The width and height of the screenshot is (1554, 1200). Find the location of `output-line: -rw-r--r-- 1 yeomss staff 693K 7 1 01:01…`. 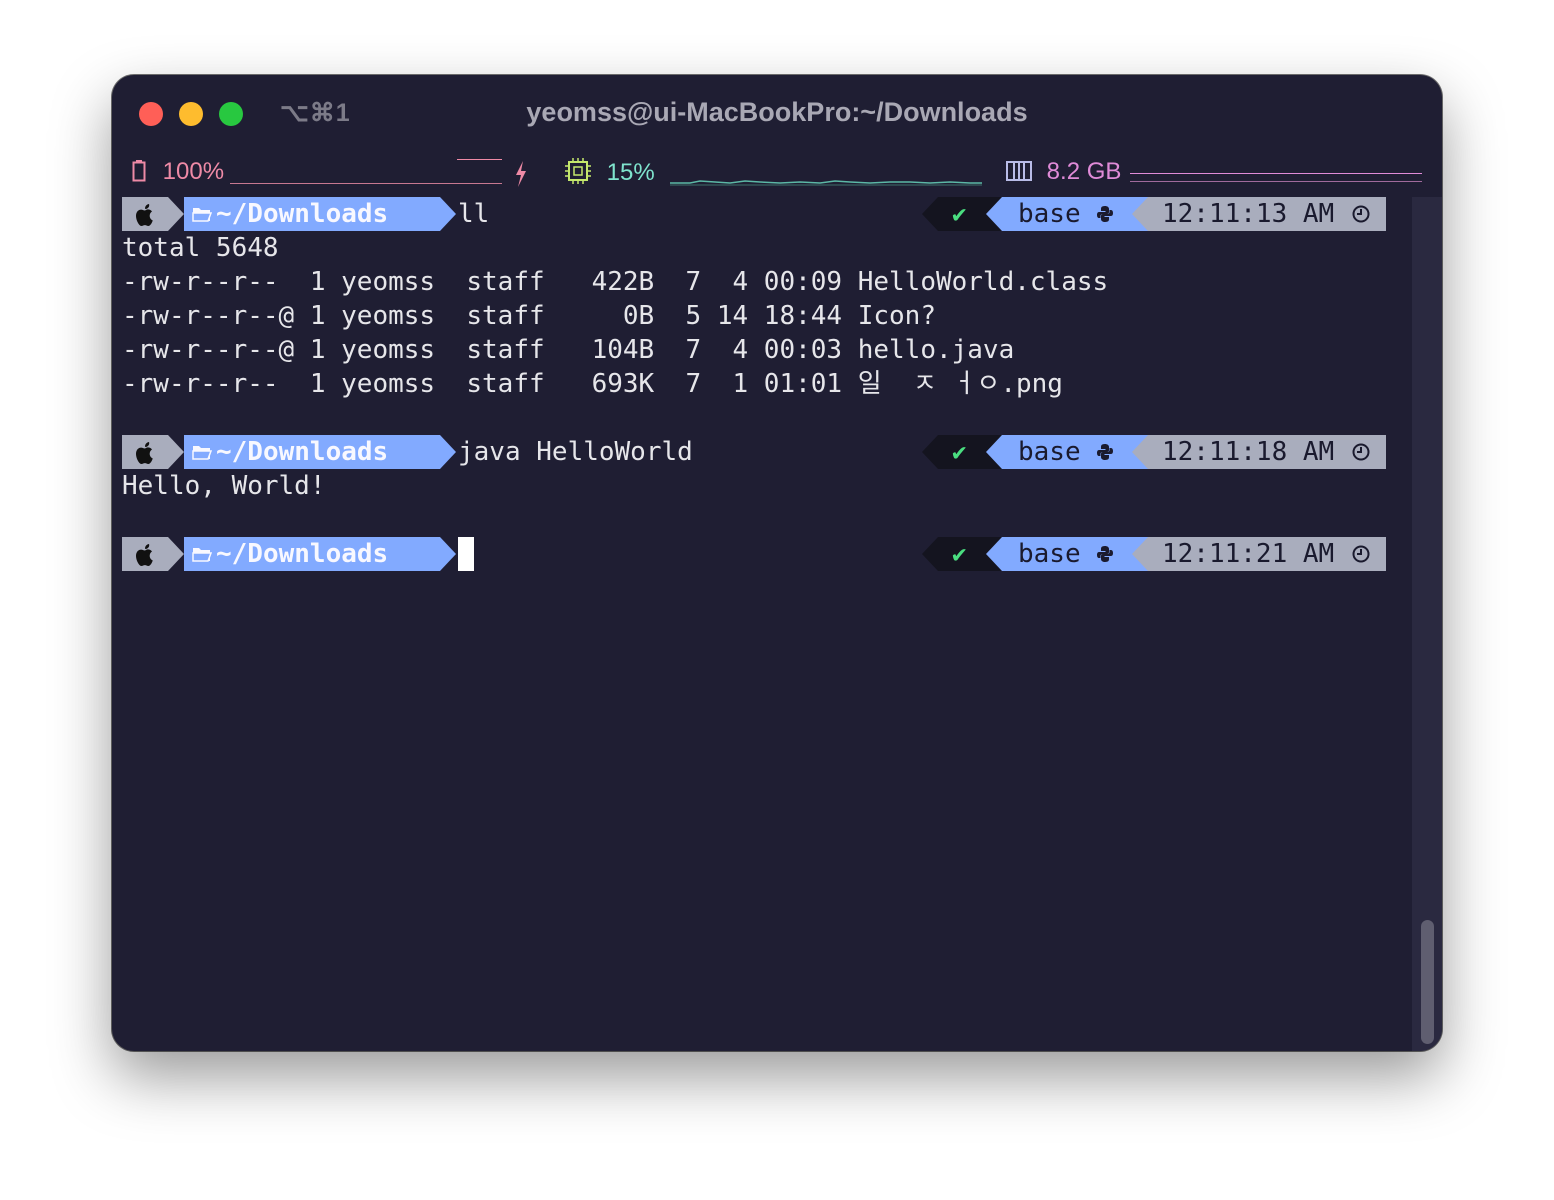

output-line: -rw-r--r-- 1 yeomss staff 693K 7 1 01:01… is located at coordinates (592, 384).